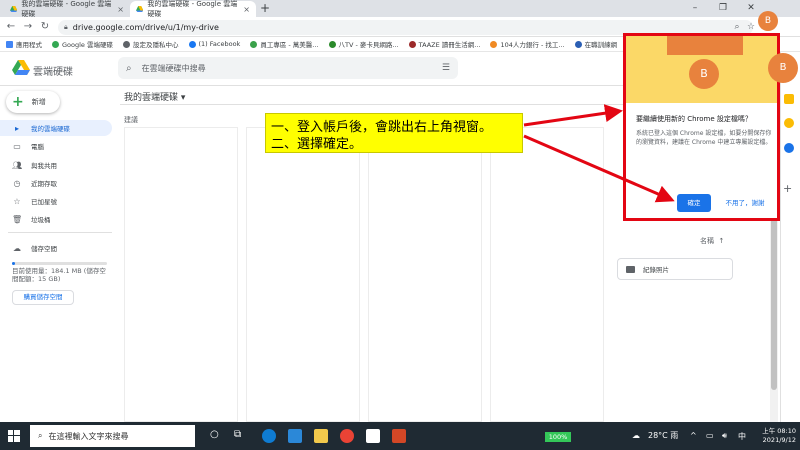  What do you see at coordinates (737, 27) in the screenshot?
I see `search-lens-icon: ⌕` at bounding box center [737, 27].